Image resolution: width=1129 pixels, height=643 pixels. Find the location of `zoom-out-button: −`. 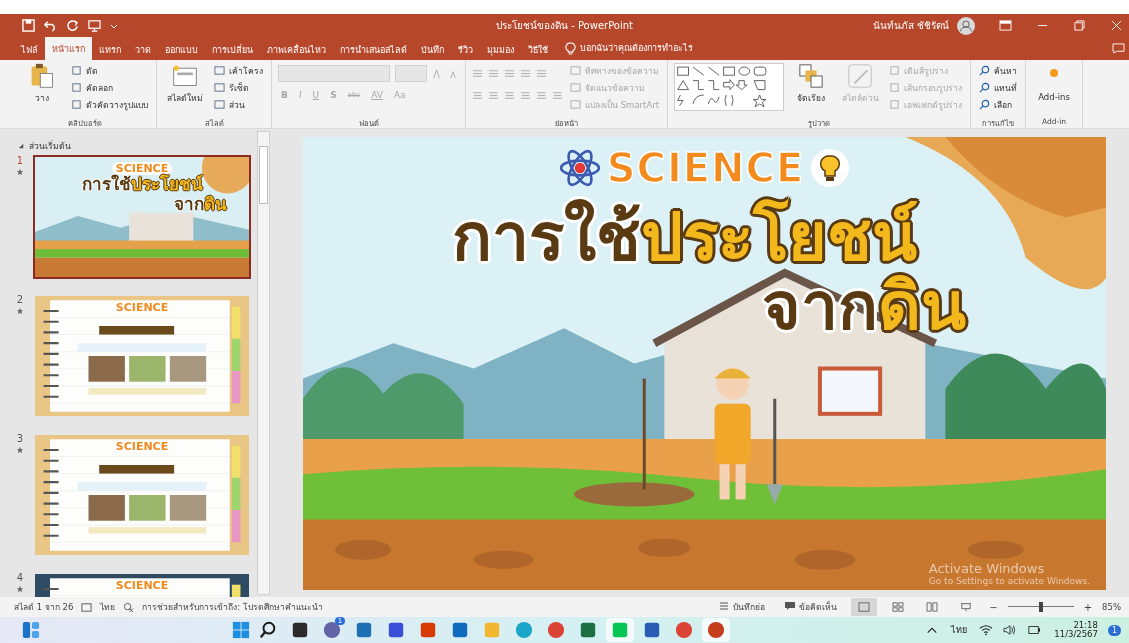

zoom-out-button: − is located at coordinates (993, 607).